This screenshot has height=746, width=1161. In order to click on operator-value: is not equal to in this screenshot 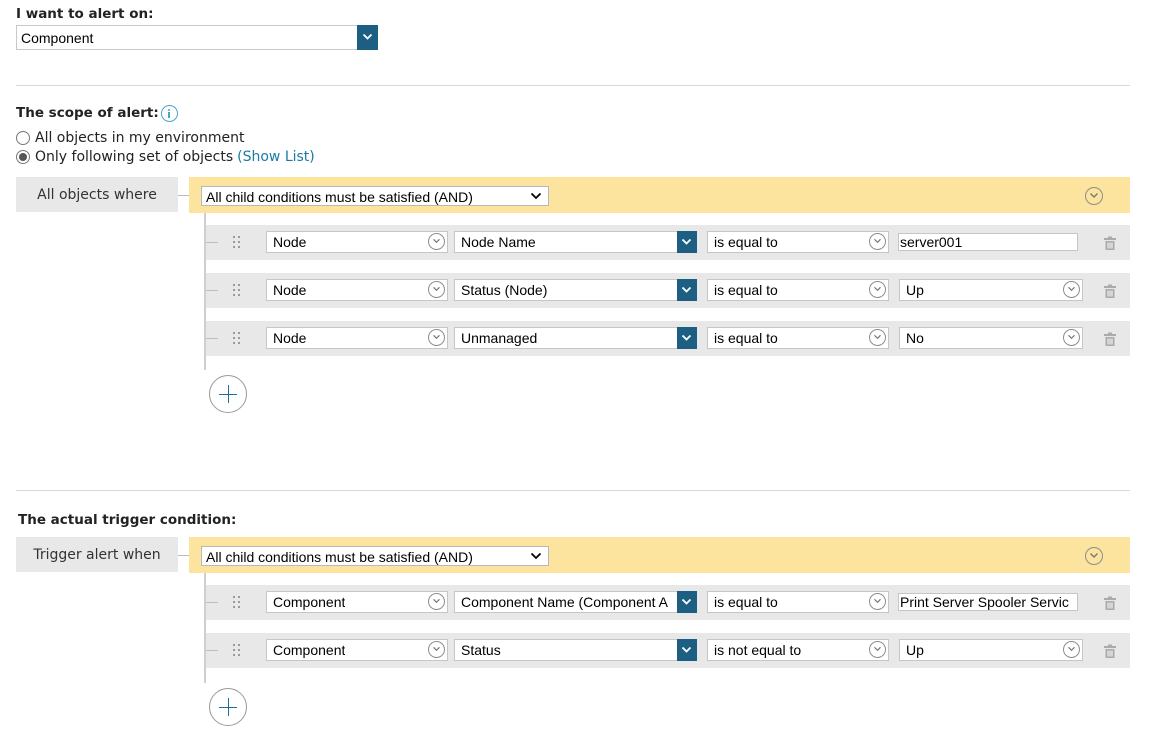, I will do `click(758, 650)`.